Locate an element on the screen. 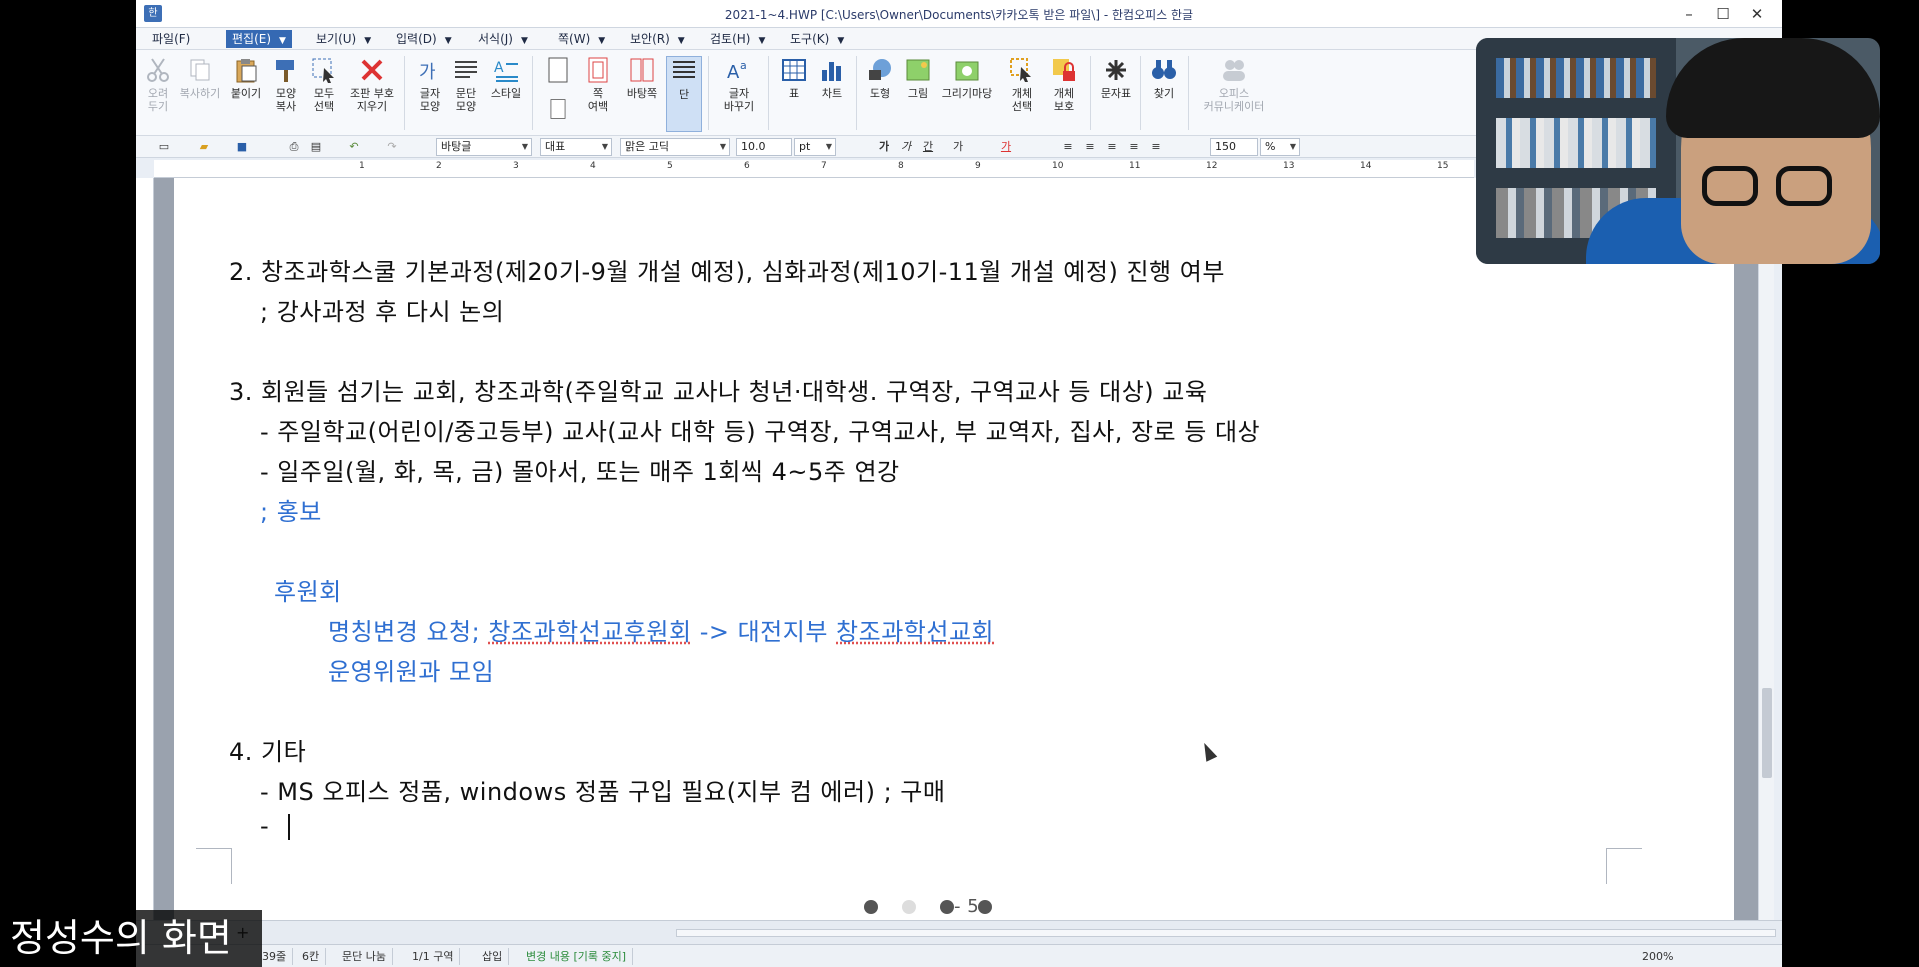 The image size is (1919, 967). menu-security: 보안(R) ▼ is located at coordinates (657, 39).